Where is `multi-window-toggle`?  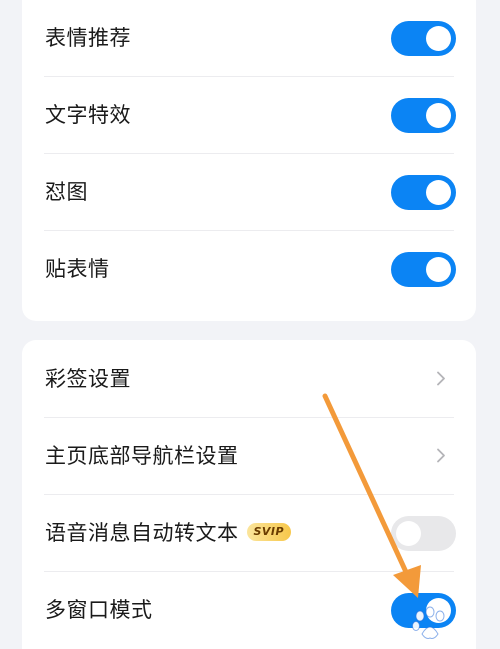
multi-window-toggle is located at coordinates (423, 610).